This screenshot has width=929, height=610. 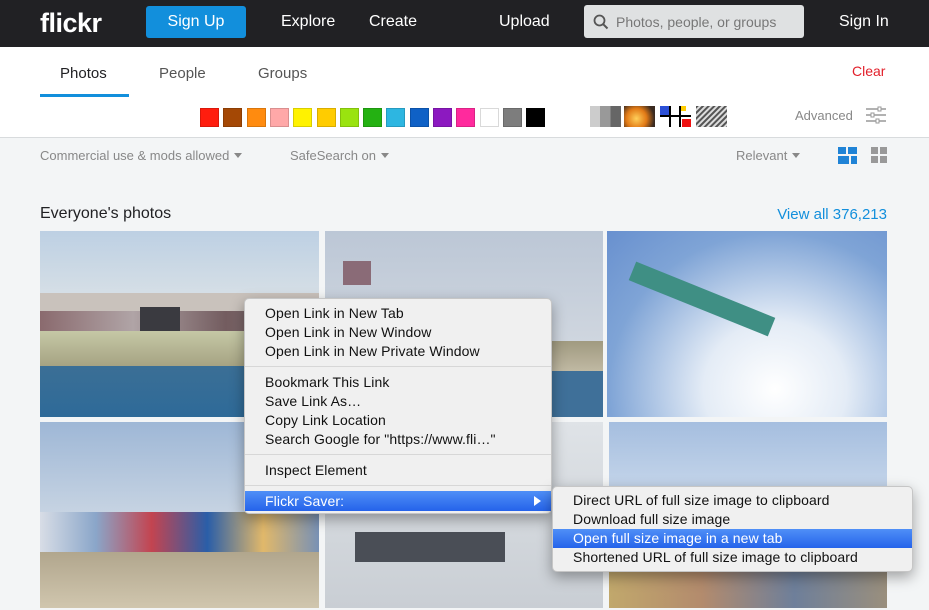 I want to click on sort-filter: Relevant, so click(x=768, y=155).